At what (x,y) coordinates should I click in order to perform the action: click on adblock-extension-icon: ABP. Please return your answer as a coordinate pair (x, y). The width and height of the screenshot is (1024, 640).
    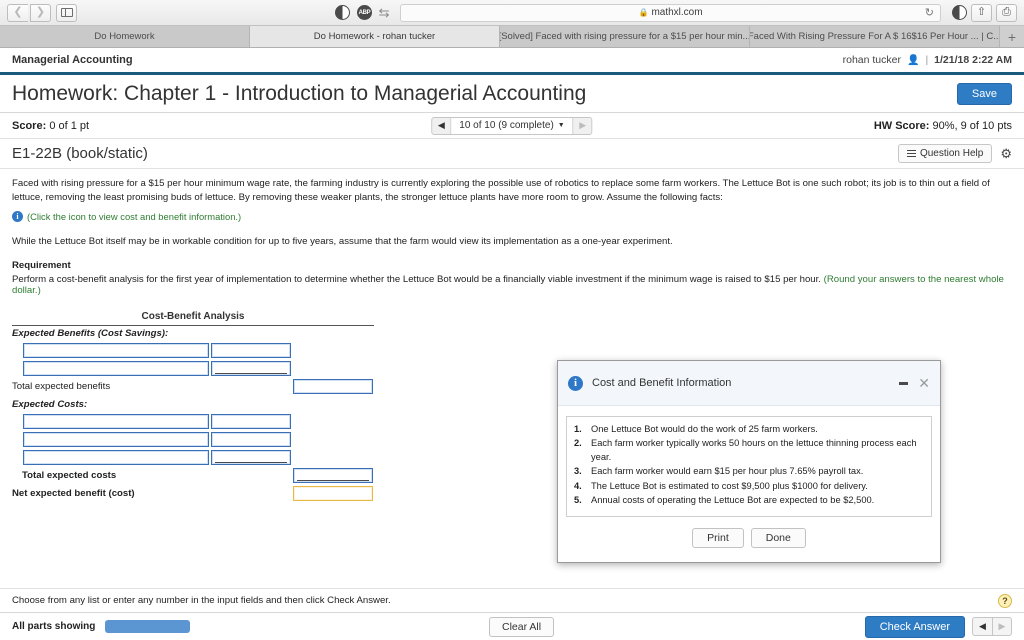
    Looking at the image, I should click on (364, 12).